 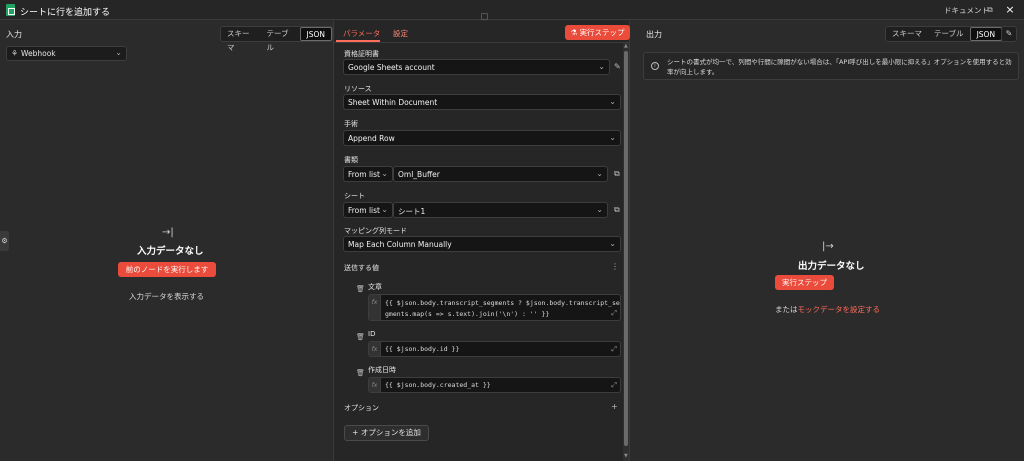 I want to click on edit-output-button: ✎, so click(x=1009, y=34).